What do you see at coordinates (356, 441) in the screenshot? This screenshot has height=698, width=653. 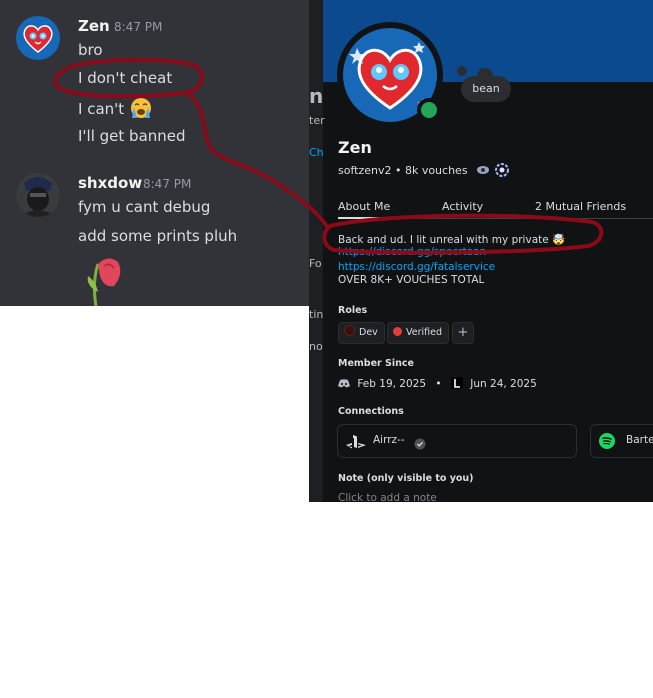 I see `playstation-icon` at bounding box center [356, 441].